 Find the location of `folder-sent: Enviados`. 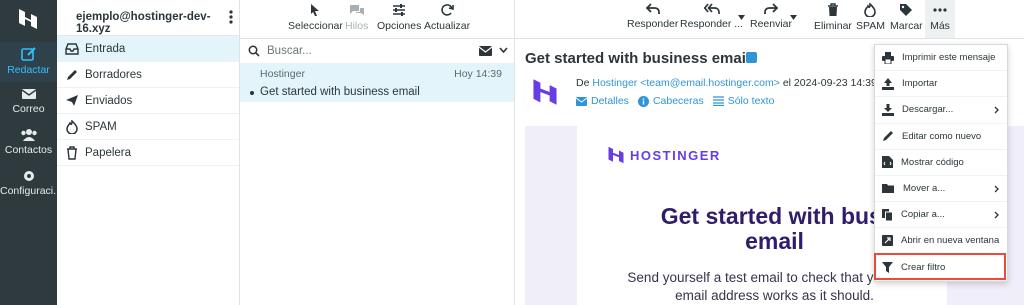

folder-sent: Enviados is located at coordinates (148, 101).